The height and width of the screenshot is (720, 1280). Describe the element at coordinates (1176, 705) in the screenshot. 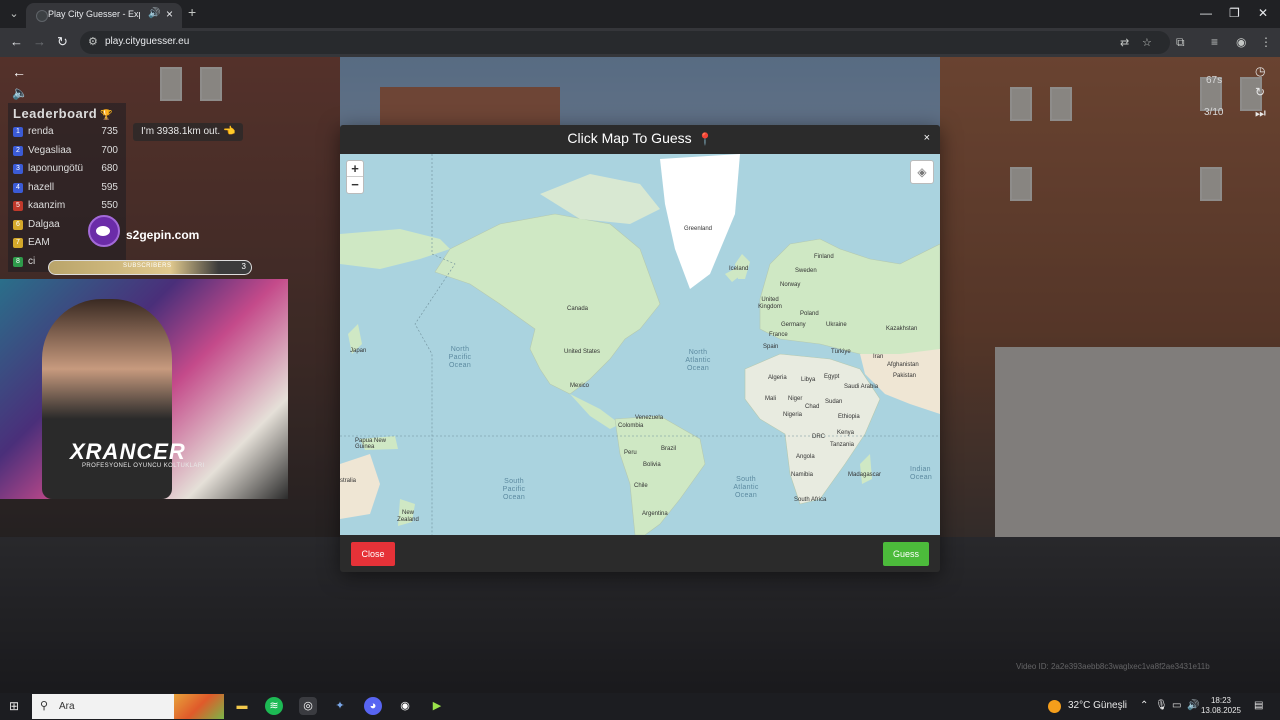

I see `network-icon: ▭` at that location.